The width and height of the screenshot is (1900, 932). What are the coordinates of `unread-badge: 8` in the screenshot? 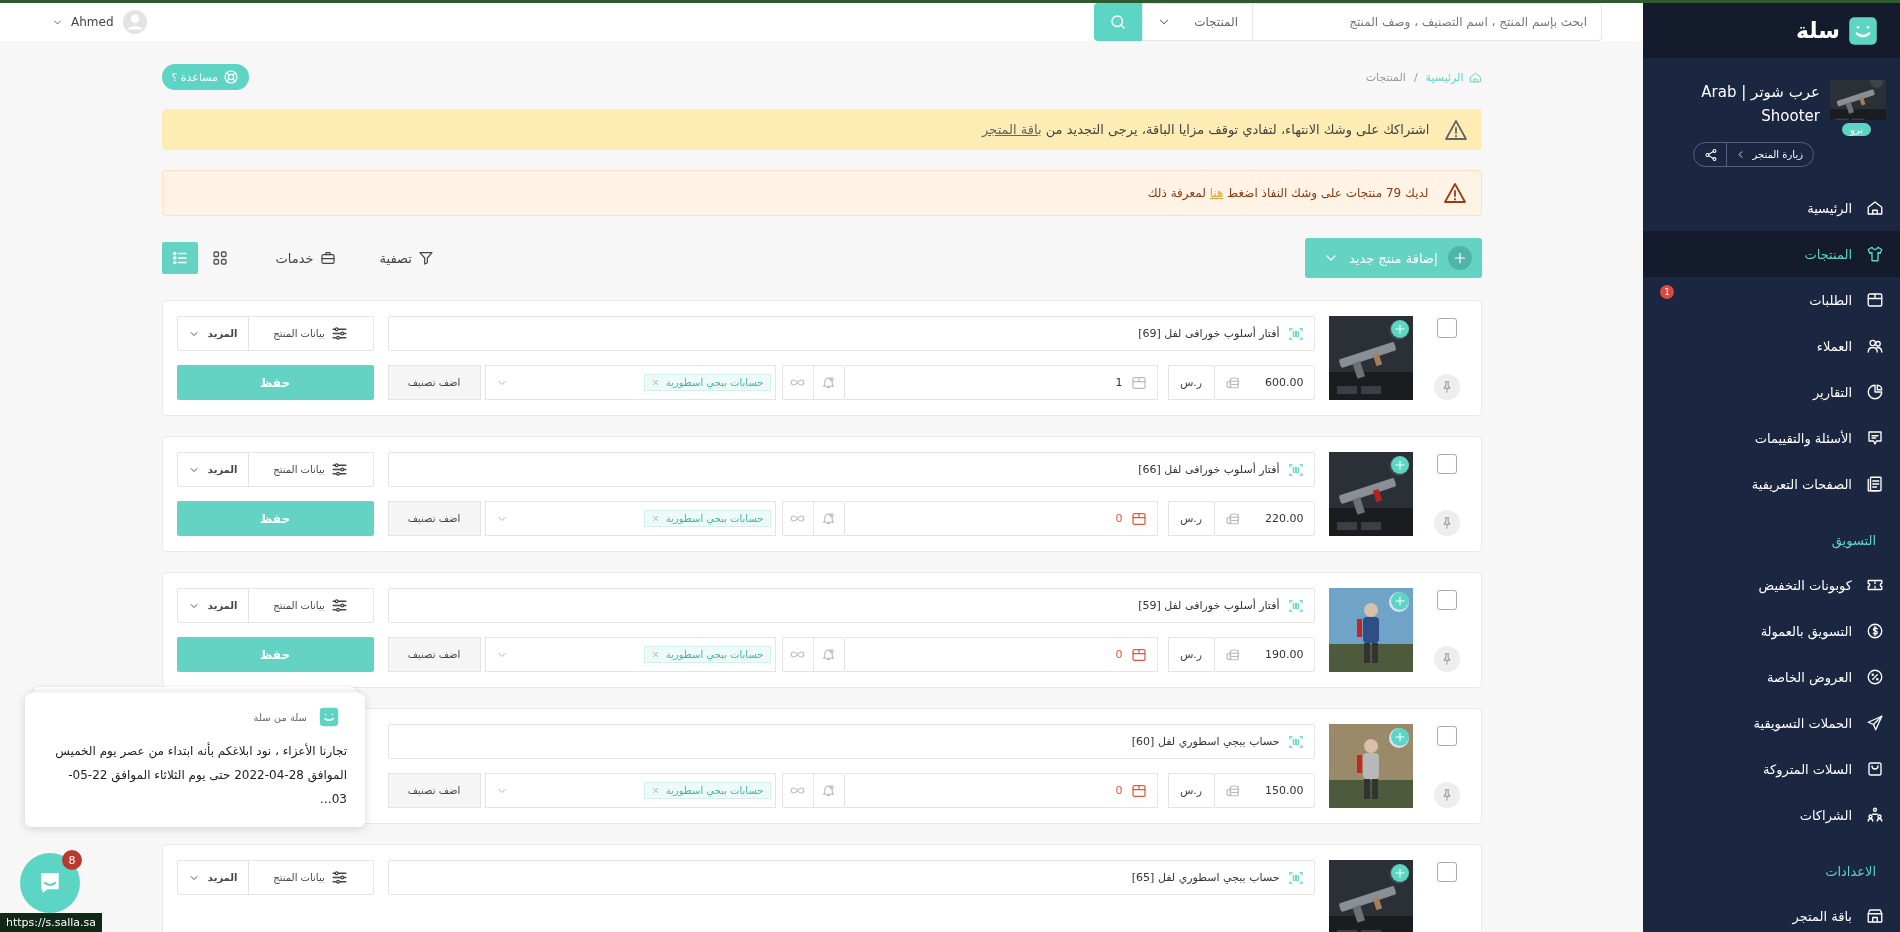 It's located at (72, 860).